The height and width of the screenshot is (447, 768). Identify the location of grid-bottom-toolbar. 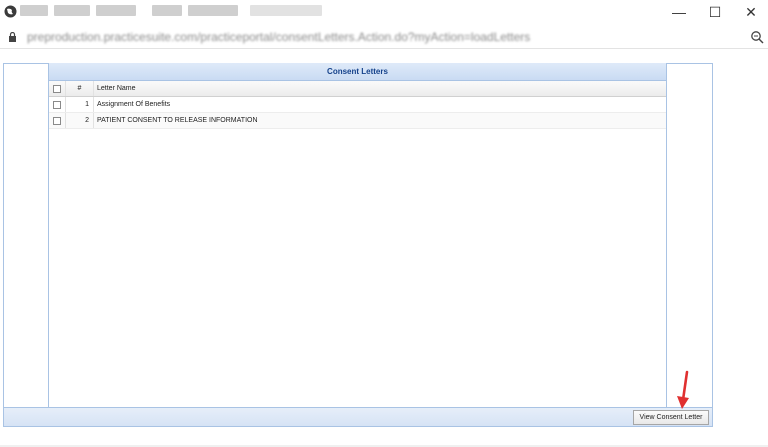
(358, 417).